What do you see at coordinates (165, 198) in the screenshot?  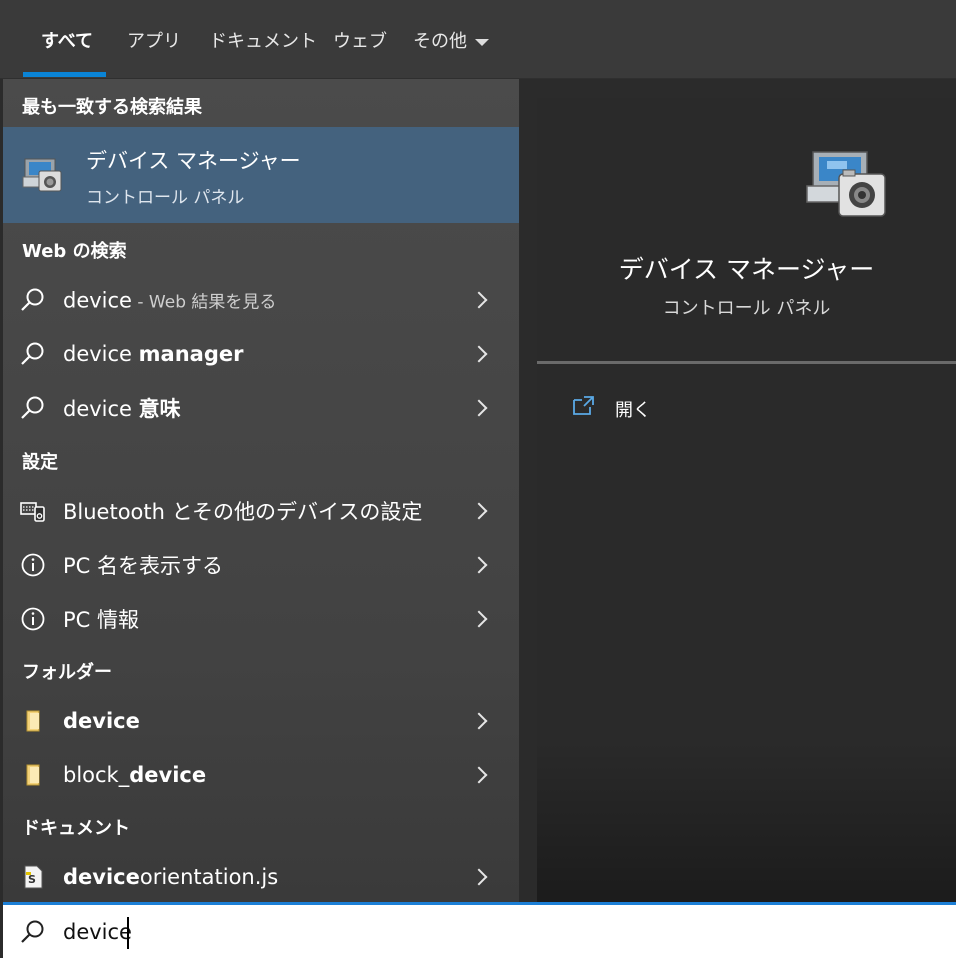 I see `best-match-subtitle: コントロール パネル` at bounding box center [165, 198].